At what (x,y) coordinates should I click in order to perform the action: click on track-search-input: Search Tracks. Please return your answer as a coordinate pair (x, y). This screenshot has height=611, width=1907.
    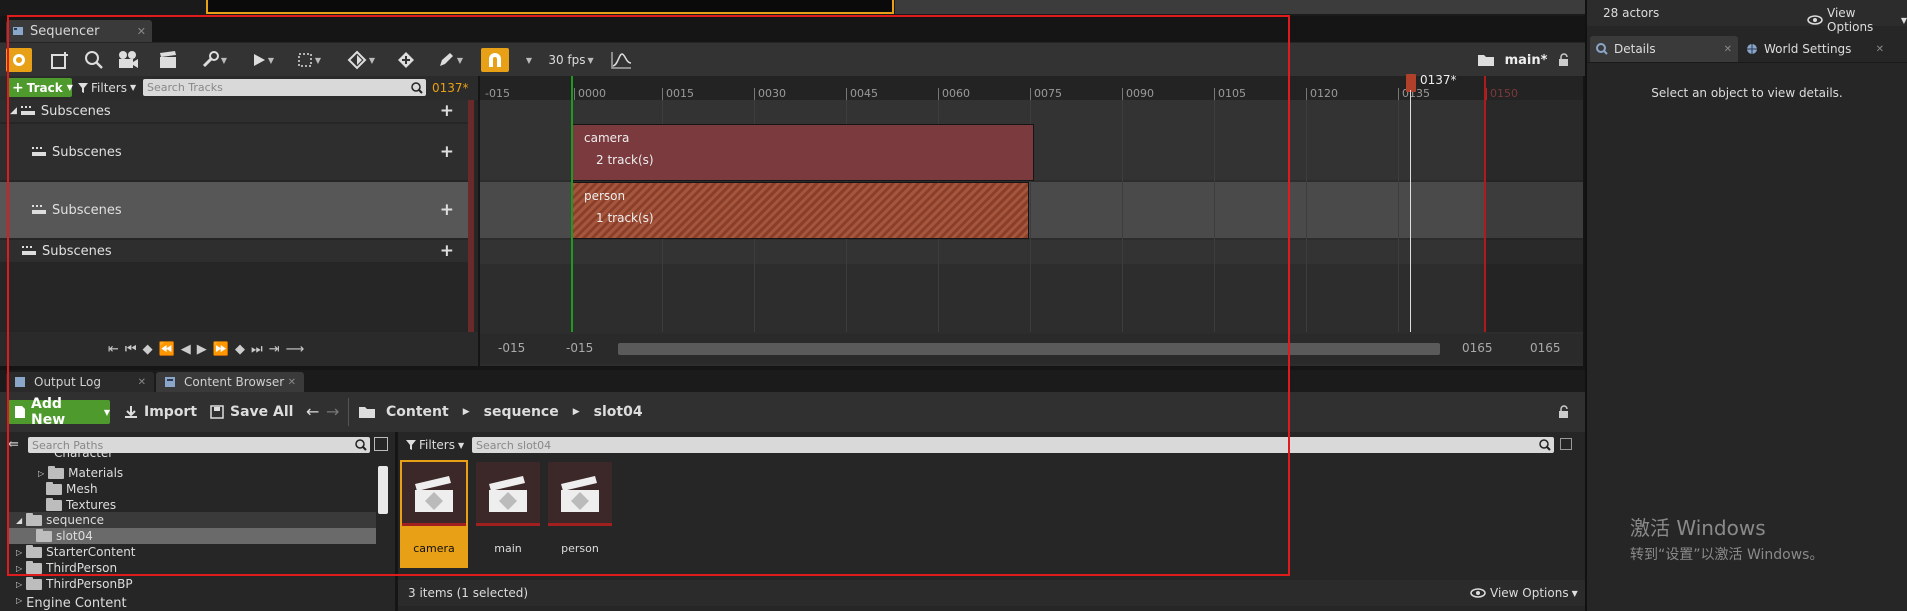
    Looking at the image, I should click on (284, 87).